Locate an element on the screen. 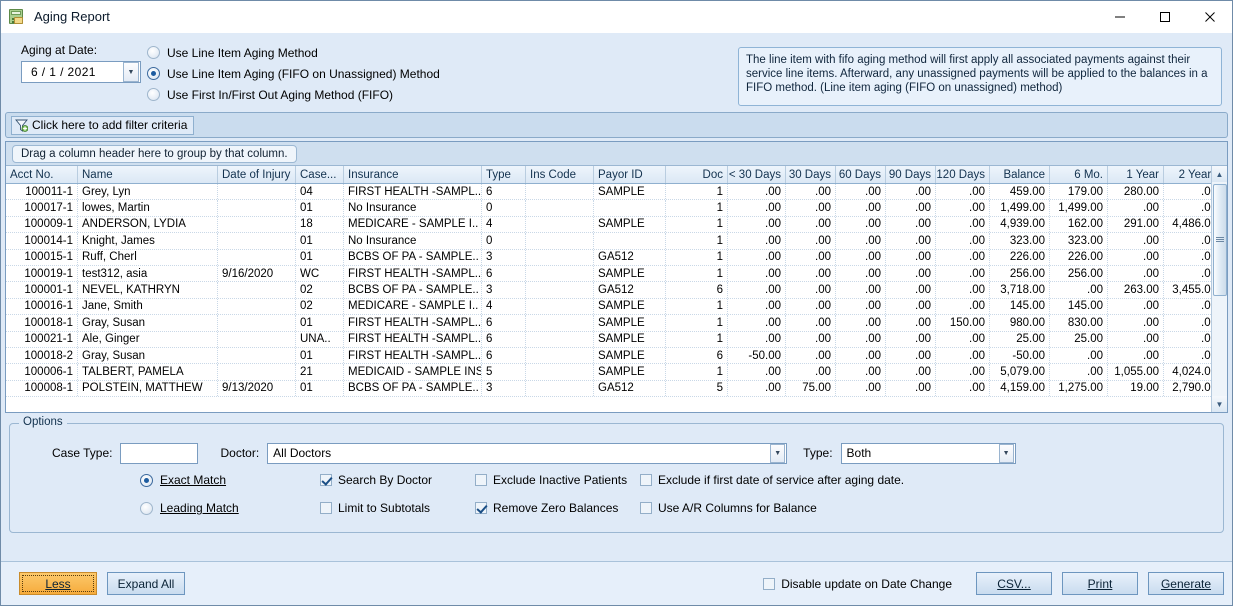  table-cell: SAMPLE is located at coordinates (630, 306).